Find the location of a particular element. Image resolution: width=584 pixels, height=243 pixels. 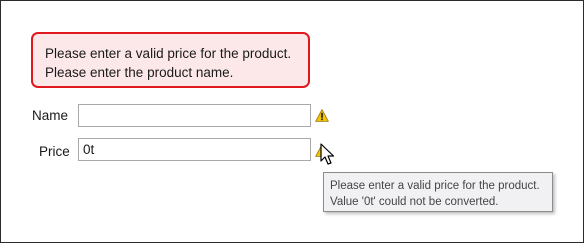

arrow-cursor-icon is located at coordinates (327, 154).